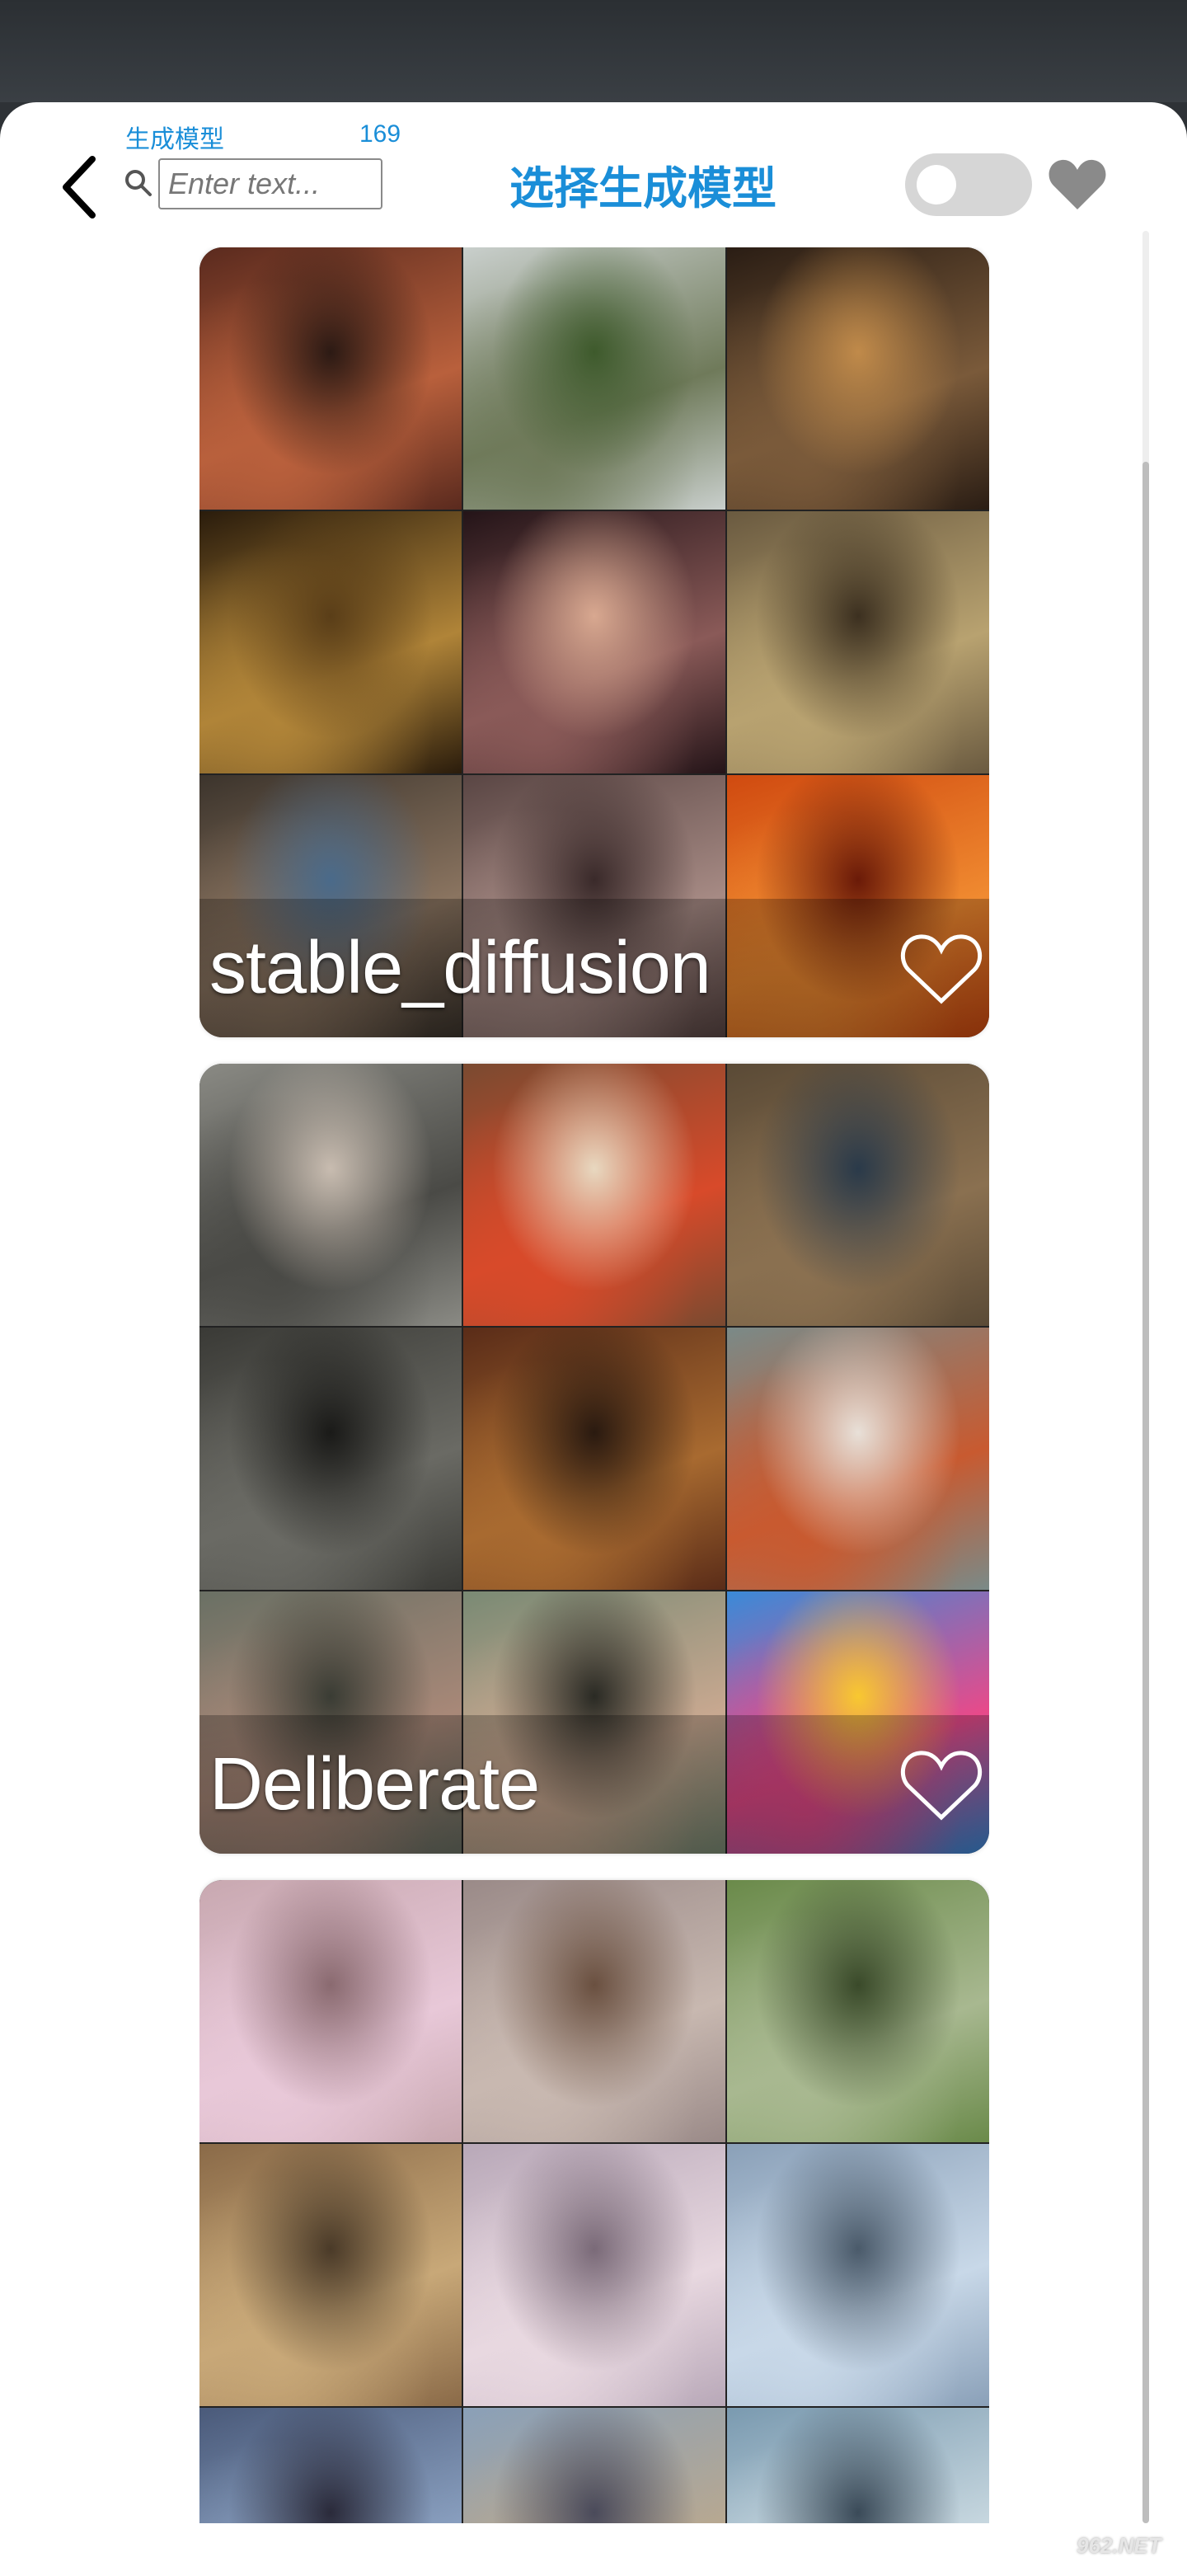 The height and width of the screenshot is (2576, 1187). I want to click on search-input, so click(270, 183).